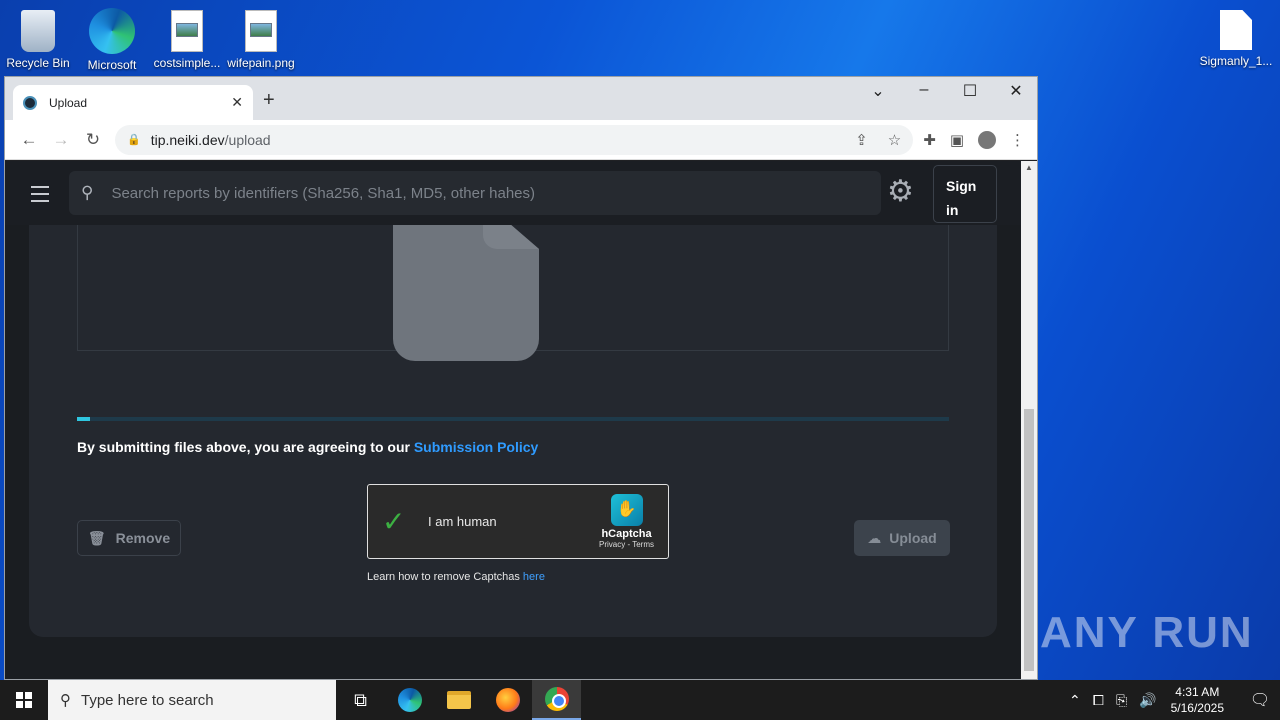 This screenshot has height=720, width=1280. Describe the element at coordinates (1029, 167) in the screenshot. I see `scroll-up-arrow-icon: ▲` at that location.